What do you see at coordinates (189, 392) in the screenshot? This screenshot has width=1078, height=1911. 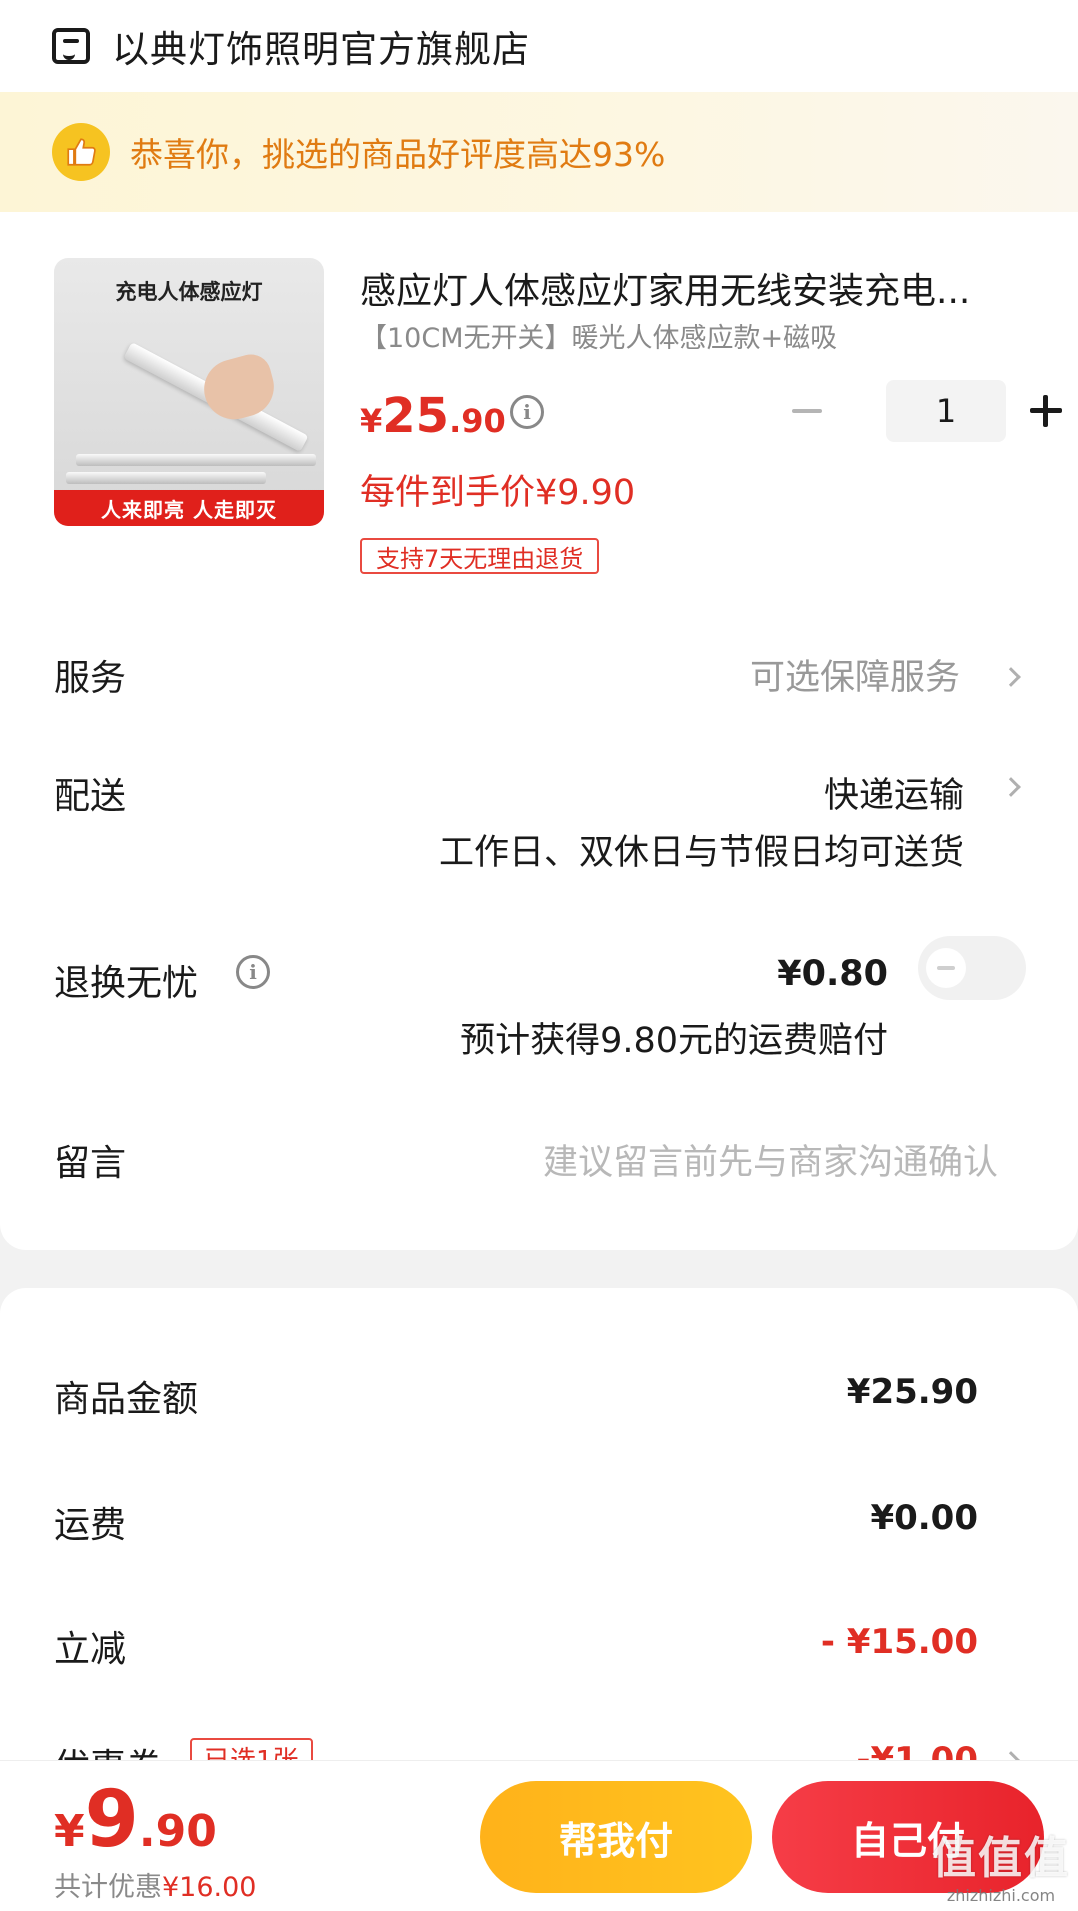 I see `product-image: 充电人体感应灯 人来即亮 人走即灭` at bounding box center [189, 392].